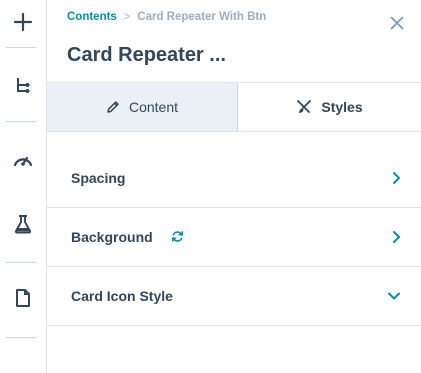  I want to click on breadcrumb: Contents > Card Repeater With Btn, so click(166, 17).